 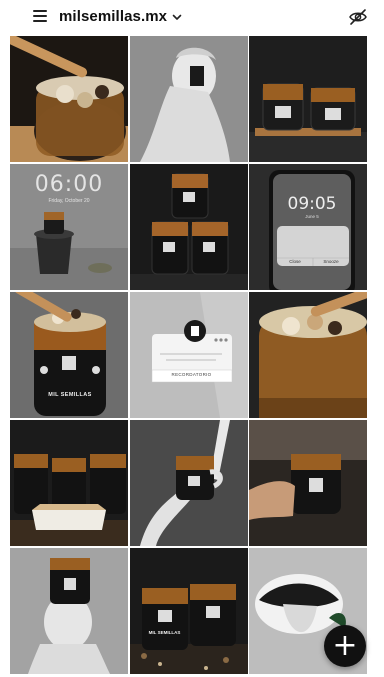 I want to click on tile-jar-mil-semillas: MIL SEMILLAS, so click(x=69, y=355).